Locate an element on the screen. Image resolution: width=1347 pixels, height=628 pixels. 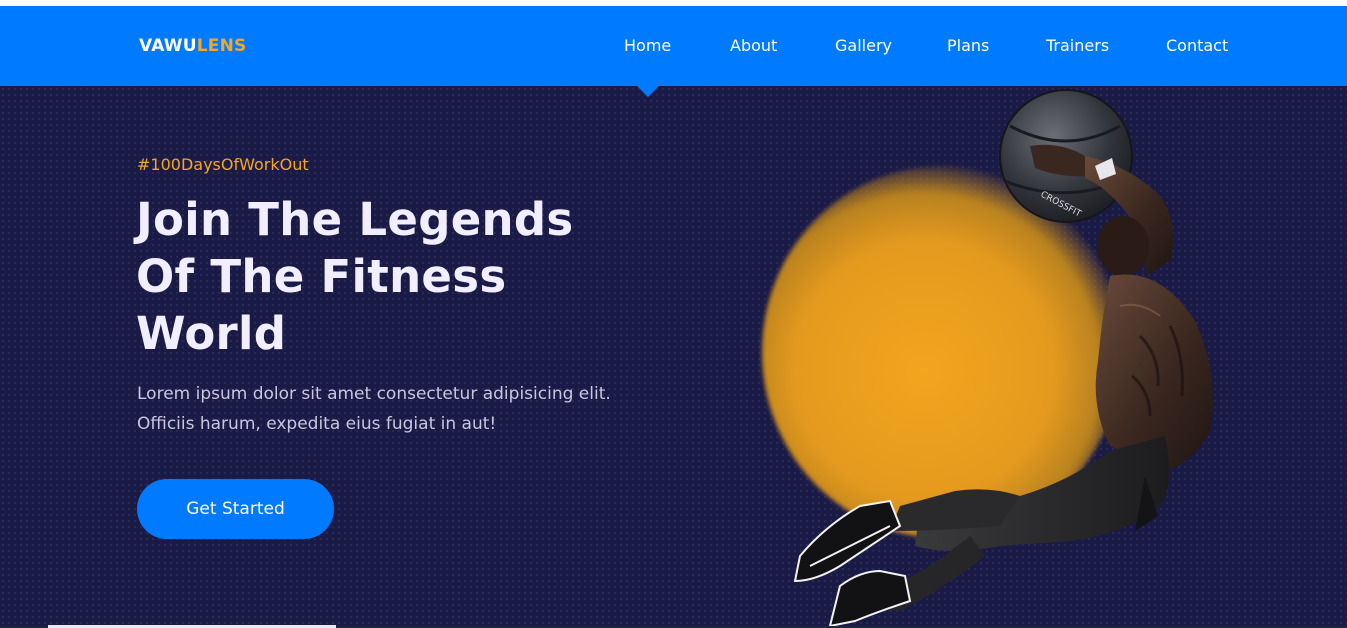
sneaker-left is located at coordinates (847, 541).